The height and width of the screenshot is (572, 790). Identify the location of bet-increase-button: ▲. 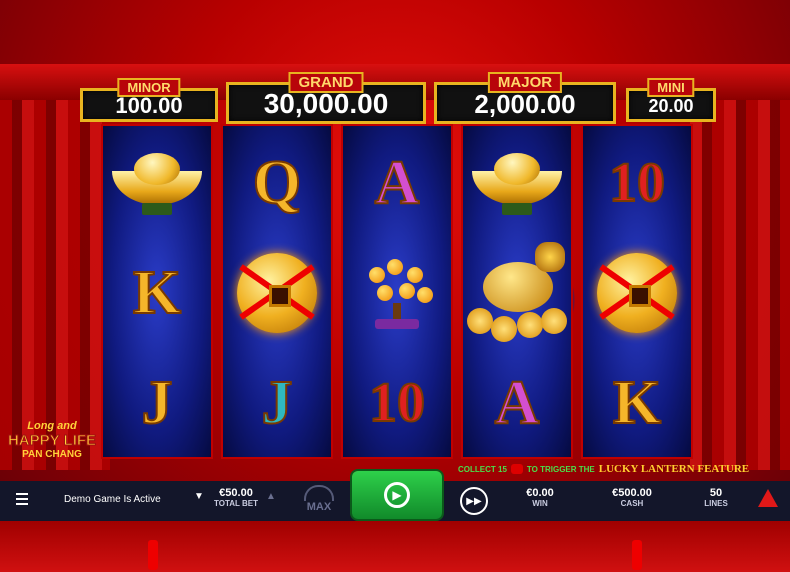
(271, 496).